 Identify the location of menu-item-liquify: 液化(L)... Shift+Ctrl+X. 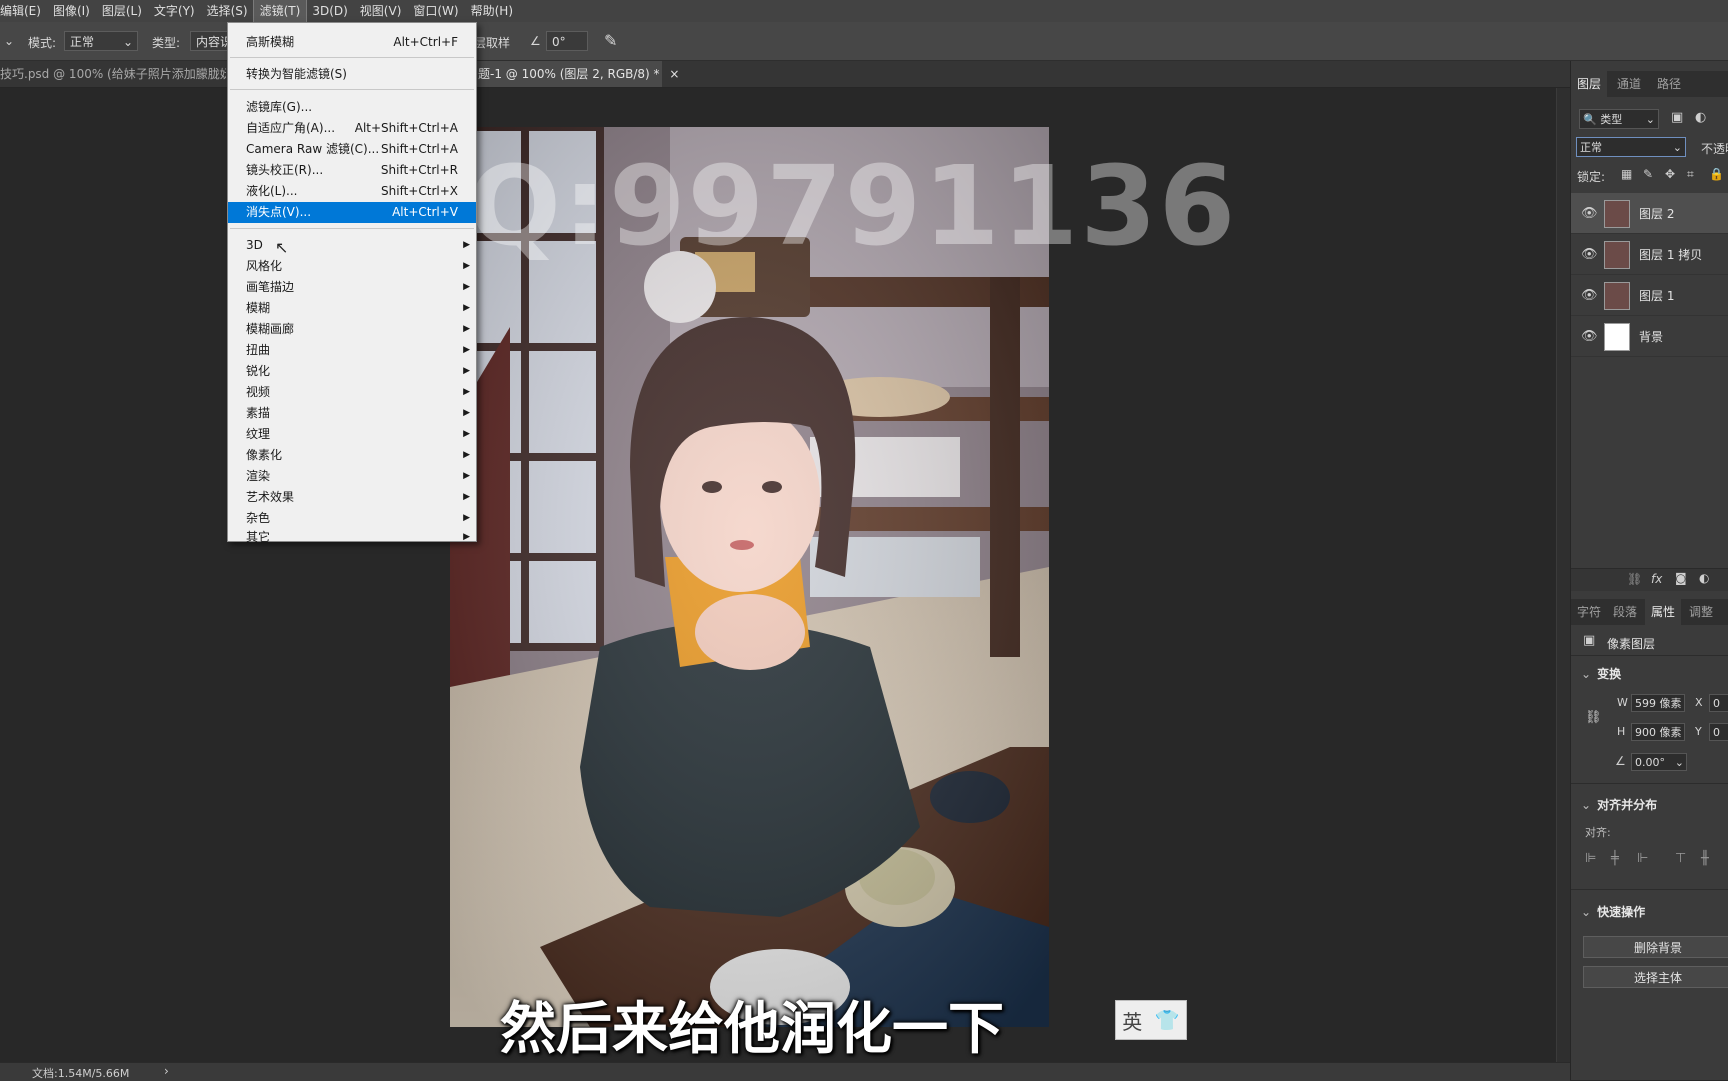
(352, 191).